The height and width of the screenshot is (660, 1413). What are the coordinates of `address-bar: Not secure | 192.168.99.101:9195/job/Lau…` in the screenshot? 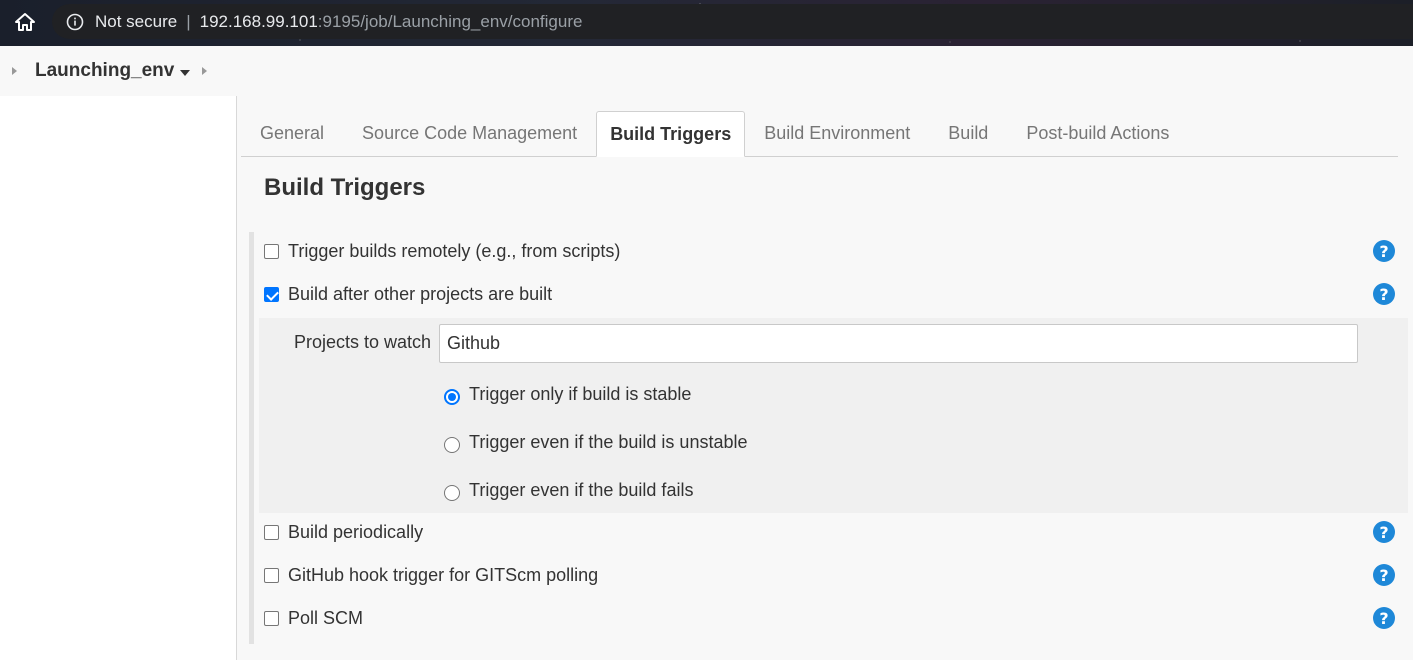 It's located at (732, 21).